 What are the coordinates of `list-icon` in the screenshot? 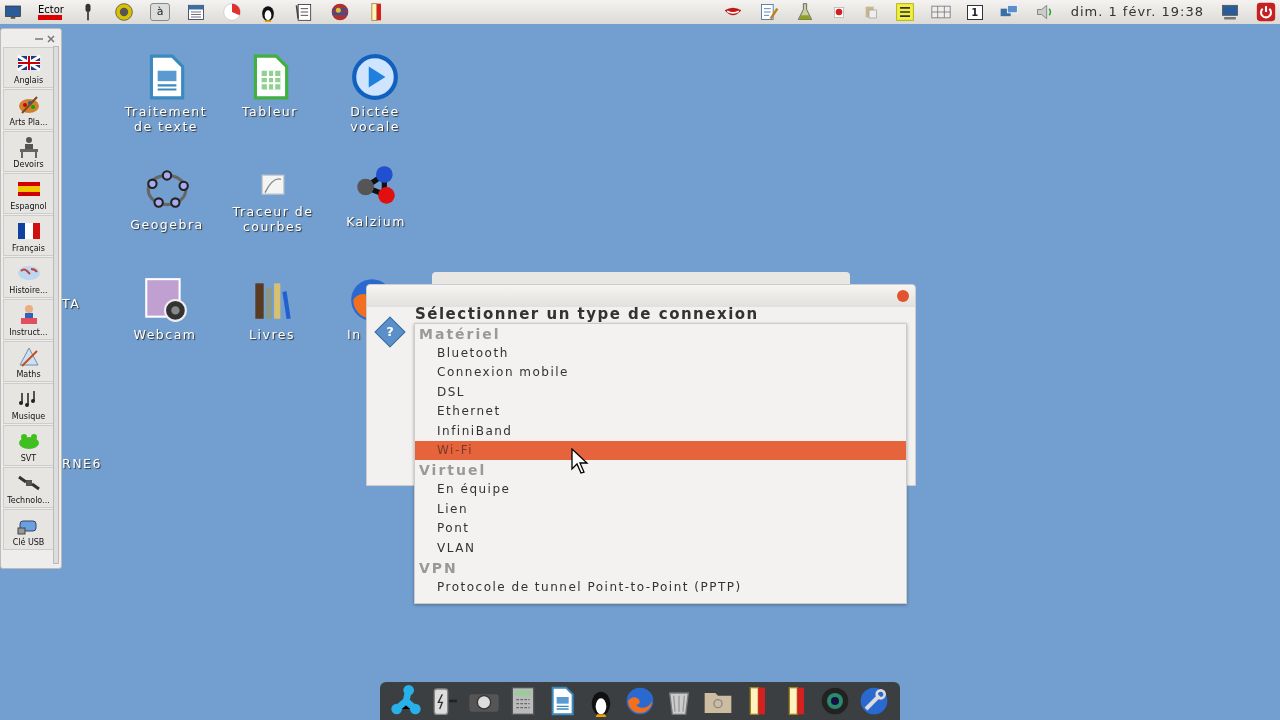 It's located at (904, 12).